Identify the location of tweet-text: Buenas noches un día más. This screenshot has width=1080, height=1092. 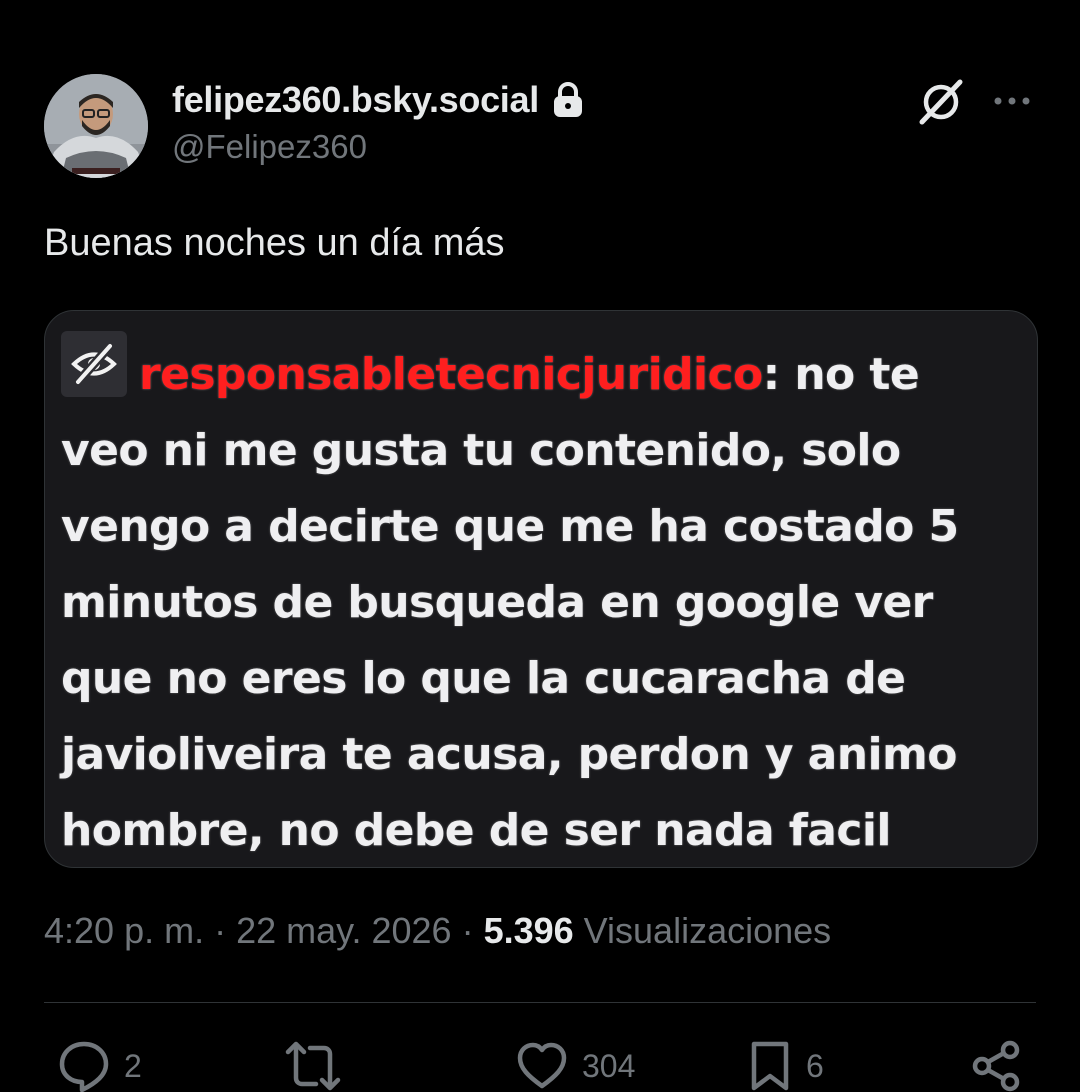
(274, 243).